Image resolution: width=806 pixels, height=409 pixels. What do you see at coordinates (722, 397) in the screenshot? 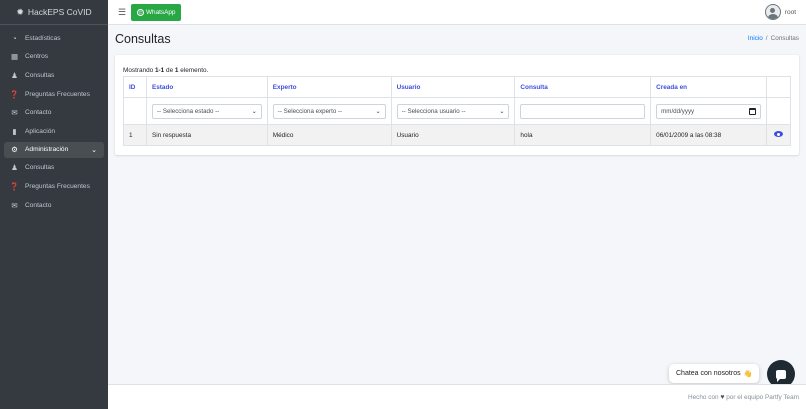
I see `heart-icon: ♥` at bounding box center [722, 397].